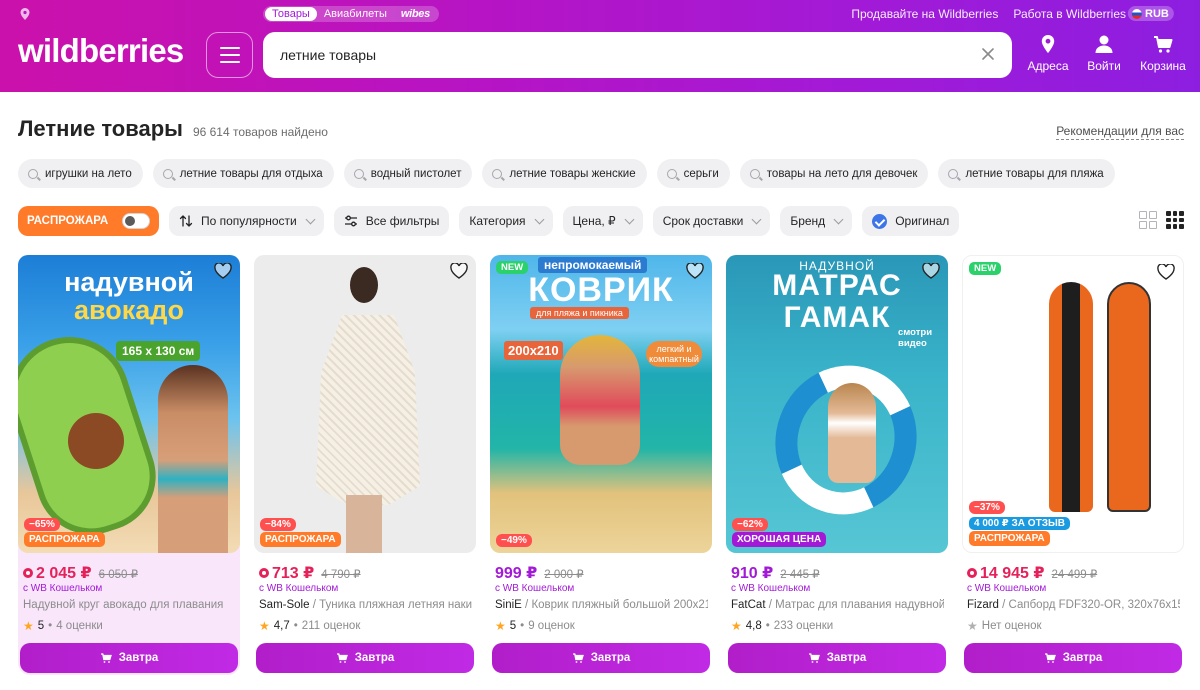  What do you see at coordinates (415, 14) in the screenshot?
I see `tab-wibes: wibes` at bounding box center [415, 14].